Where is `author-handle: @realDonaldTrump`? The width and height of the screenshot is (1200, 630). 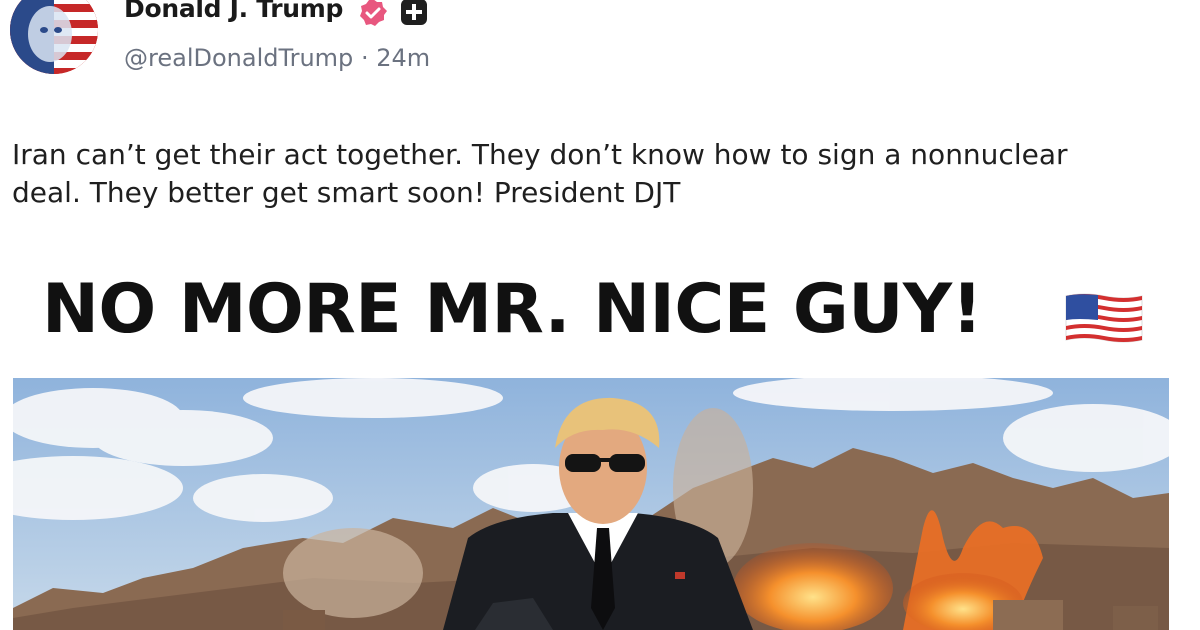 author-handle: @realDonaldTrump is located at coordinates (238, 58).